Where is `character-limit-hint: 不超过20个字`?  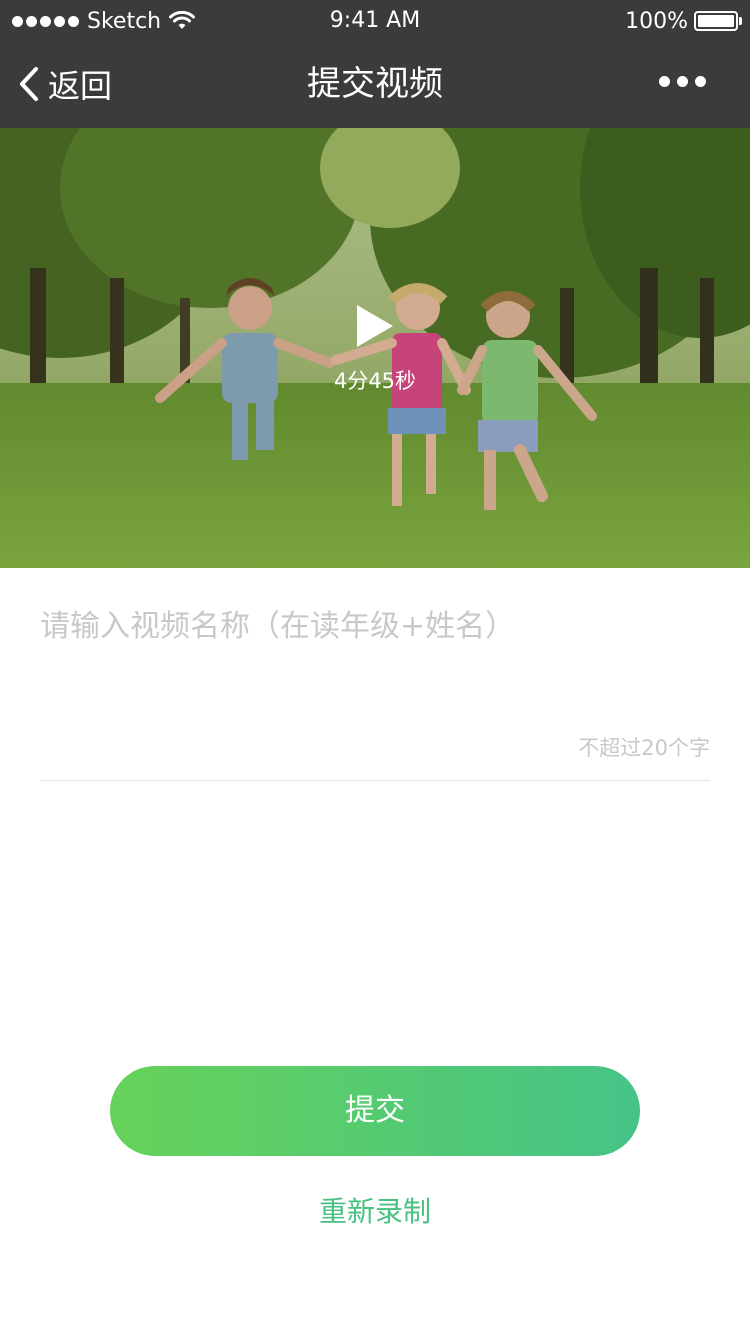
character-limit-hint: 不超过20个字 is located at coordinates (644, 748).